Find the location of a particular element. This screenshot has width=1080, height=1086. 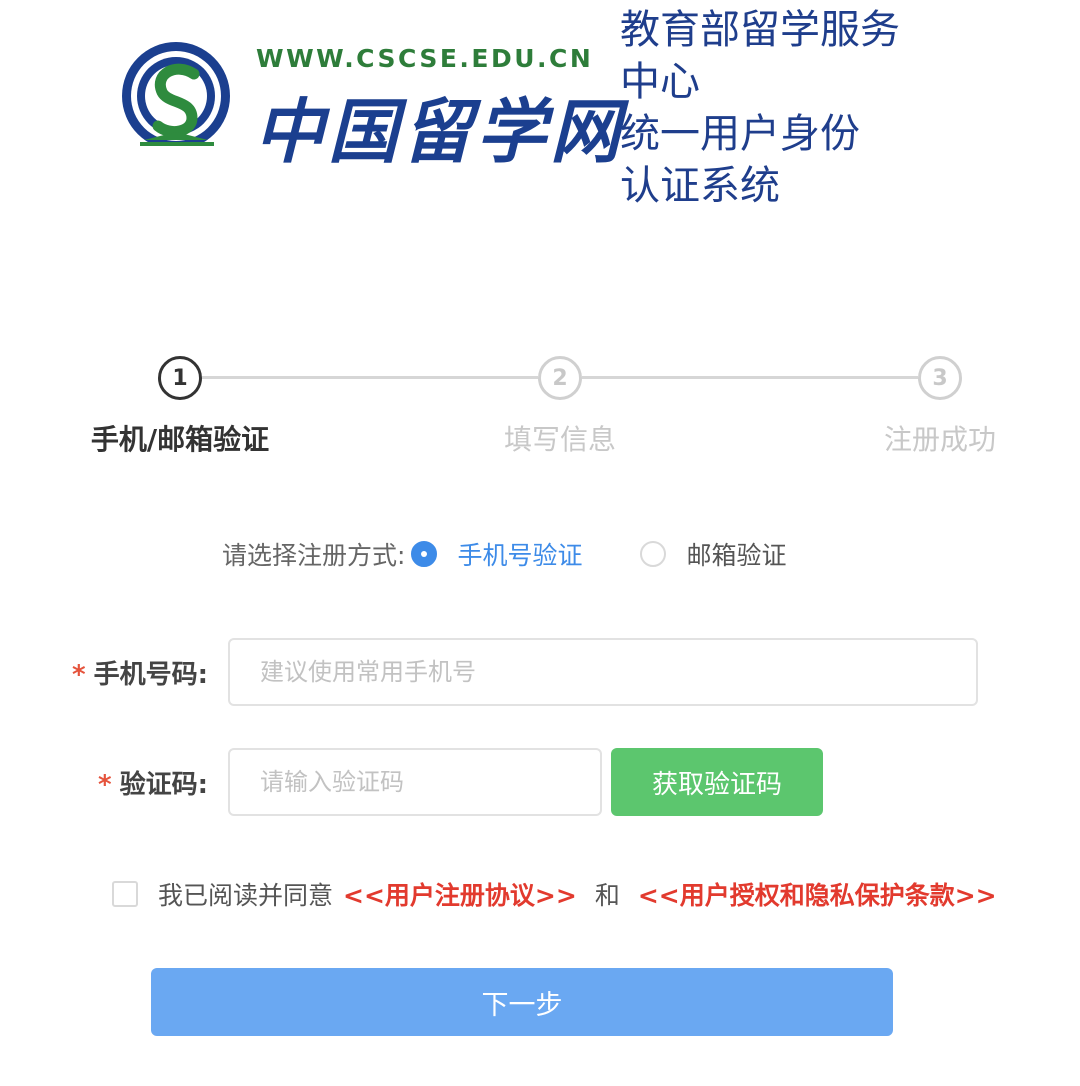

phone-label: * 手机号码: is located at coordinates (140, 672).